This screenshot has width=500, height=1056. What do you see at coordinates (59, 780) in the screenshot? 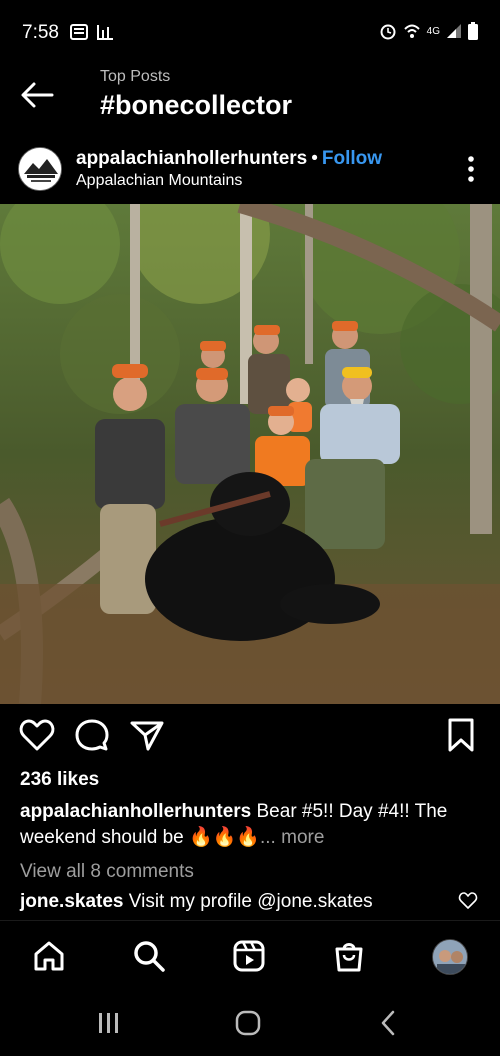
I see `like-count: 236 likes` at bounding box center [59, 780].